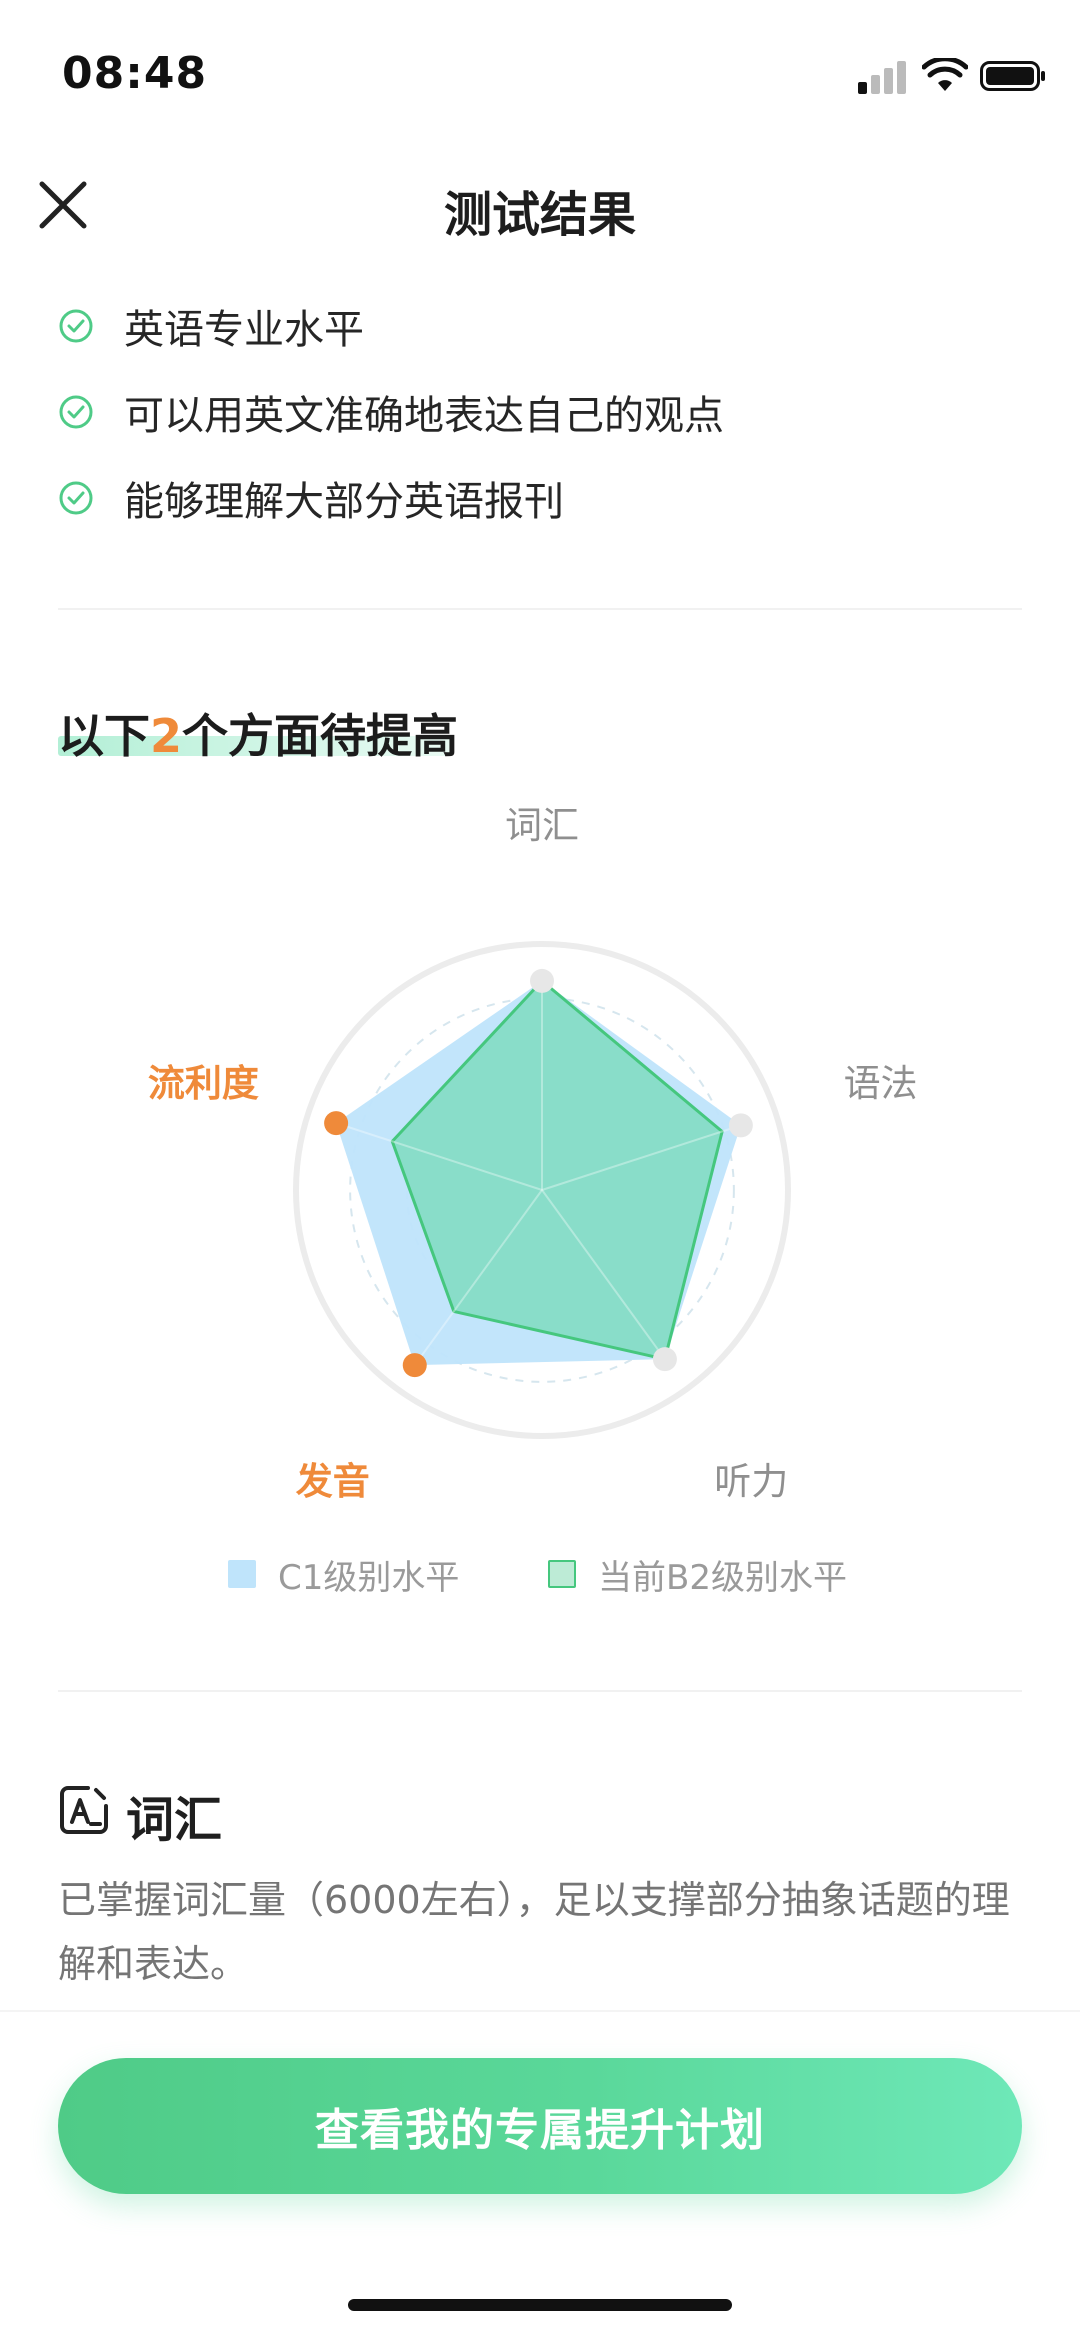  Describe the element at coordinates (542, 1190) in the screenshot. I see `radar-chart-svg` at that location.